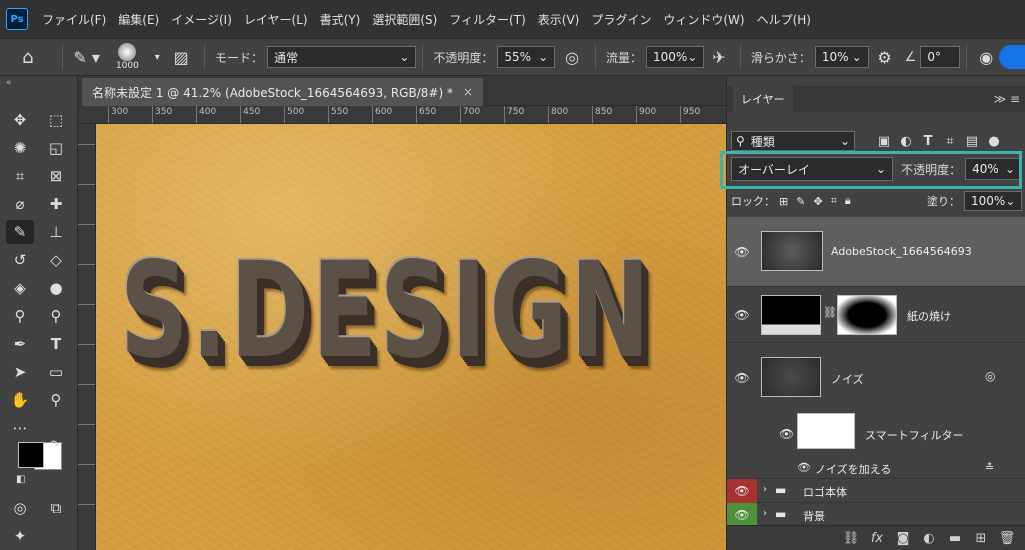  I want to click on menu-view: 表示(V), so click(559, 19).